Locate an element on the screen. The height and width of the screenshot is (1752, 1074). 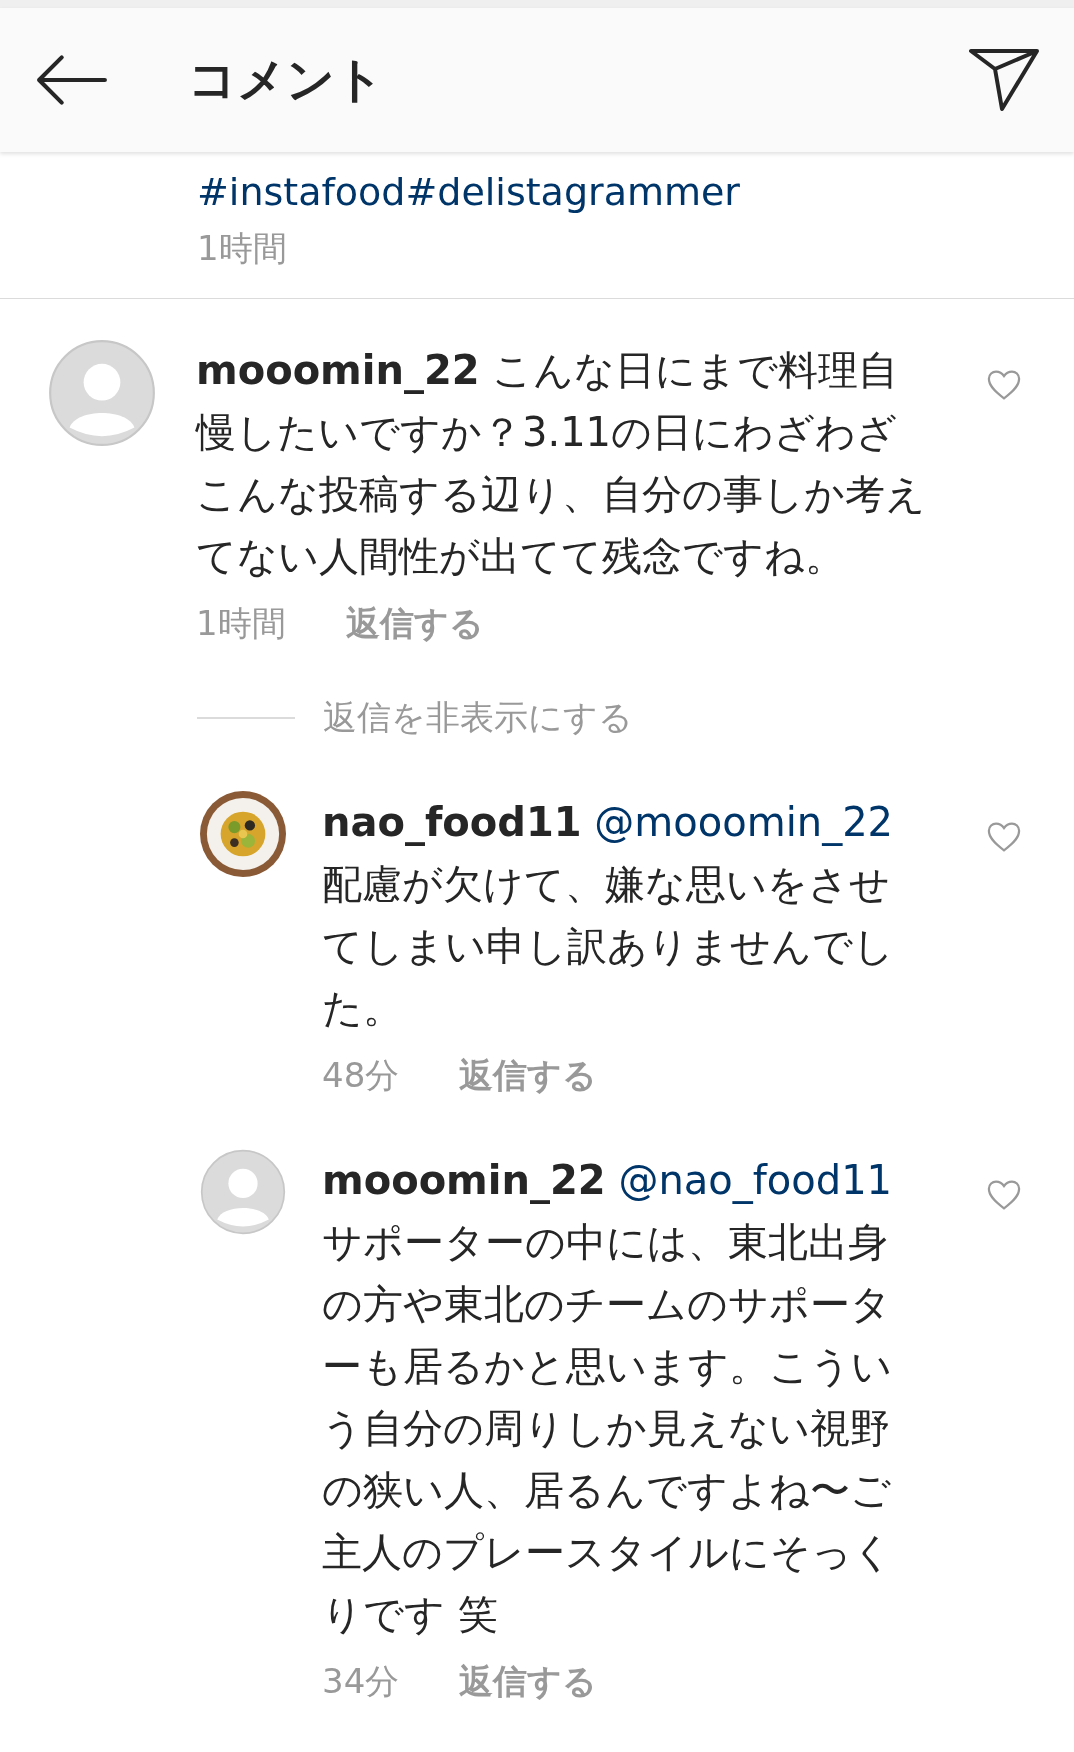
back-arrow-icon is located at coordinates (72, 80).